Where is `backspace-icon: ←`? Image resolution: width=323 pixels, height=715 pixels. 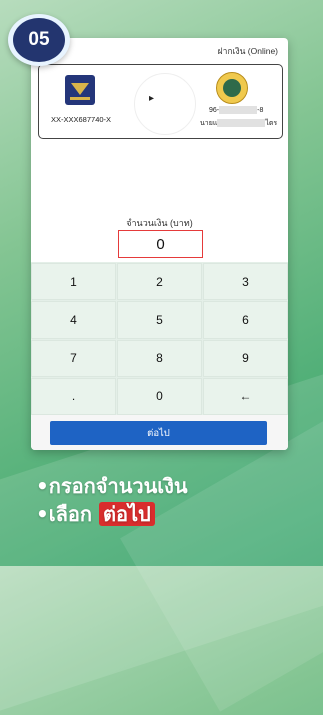
backspace-icon: ← is located at coordinates (245, 396).